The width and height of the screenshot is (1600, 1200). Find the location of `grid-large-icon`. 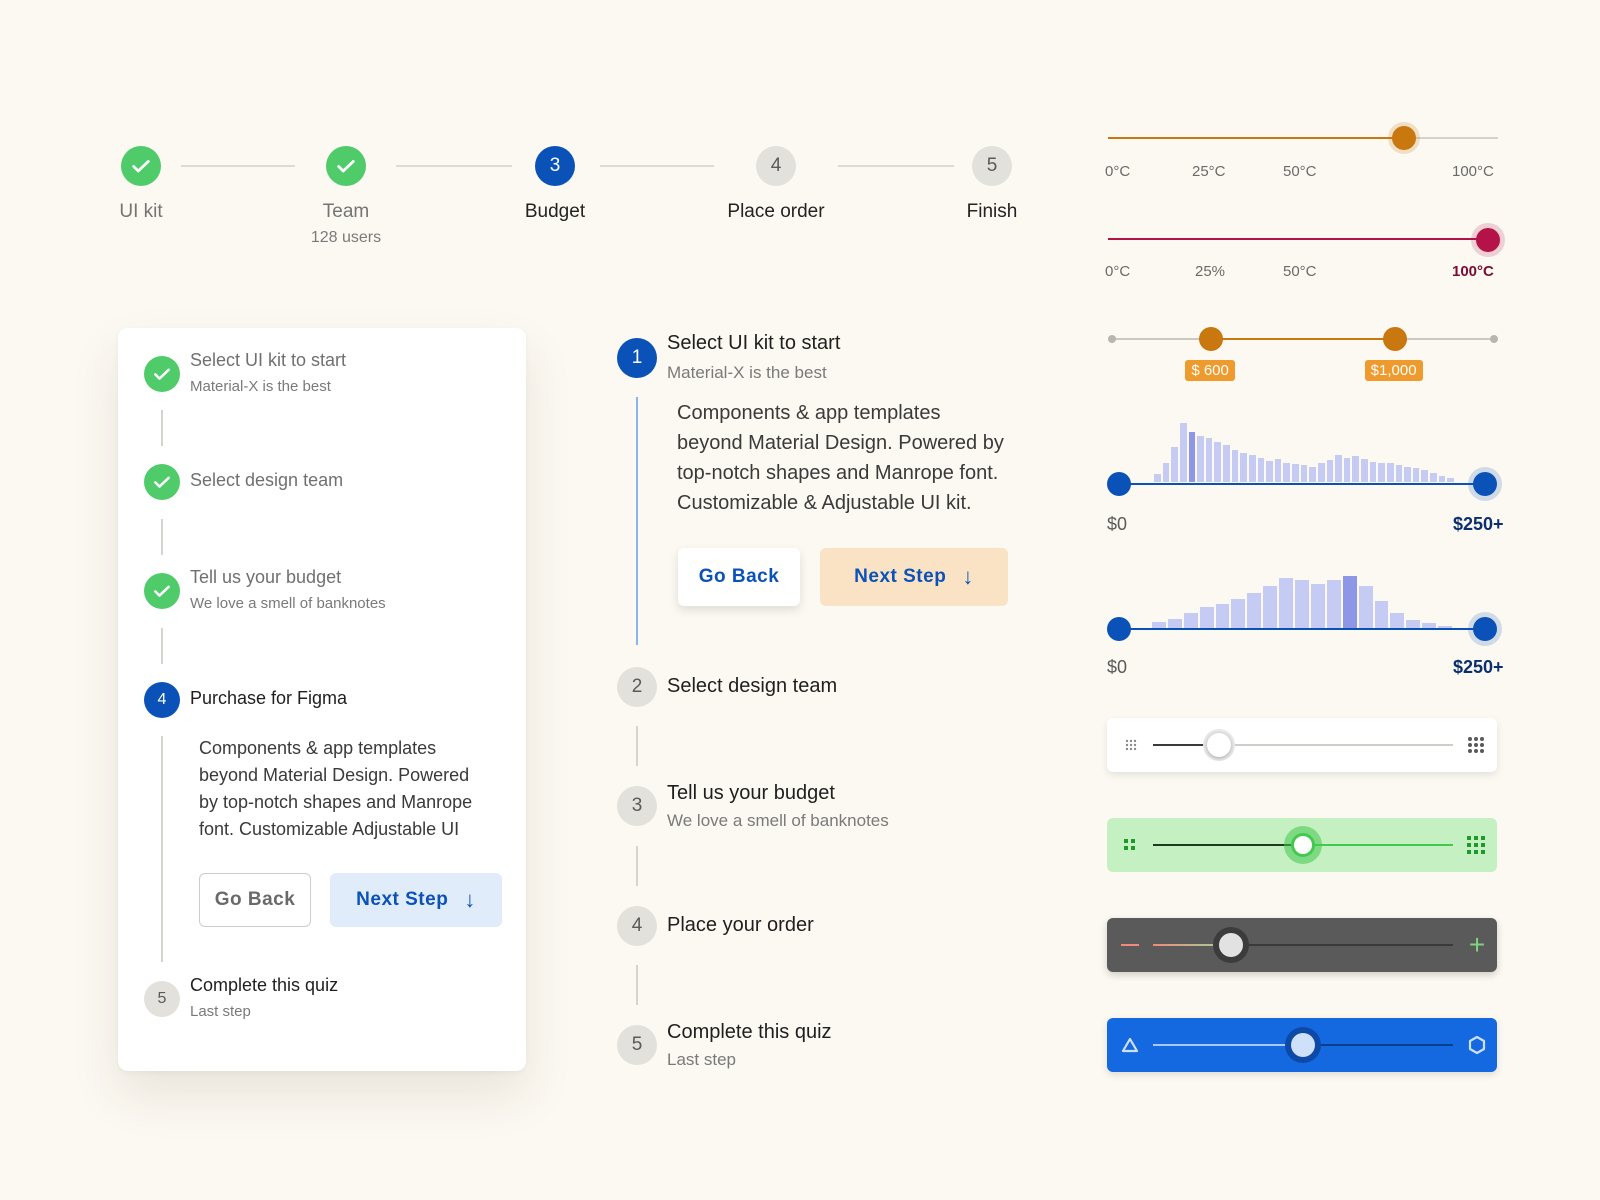

grid-large-icon is located at coordinates (1476, 745).